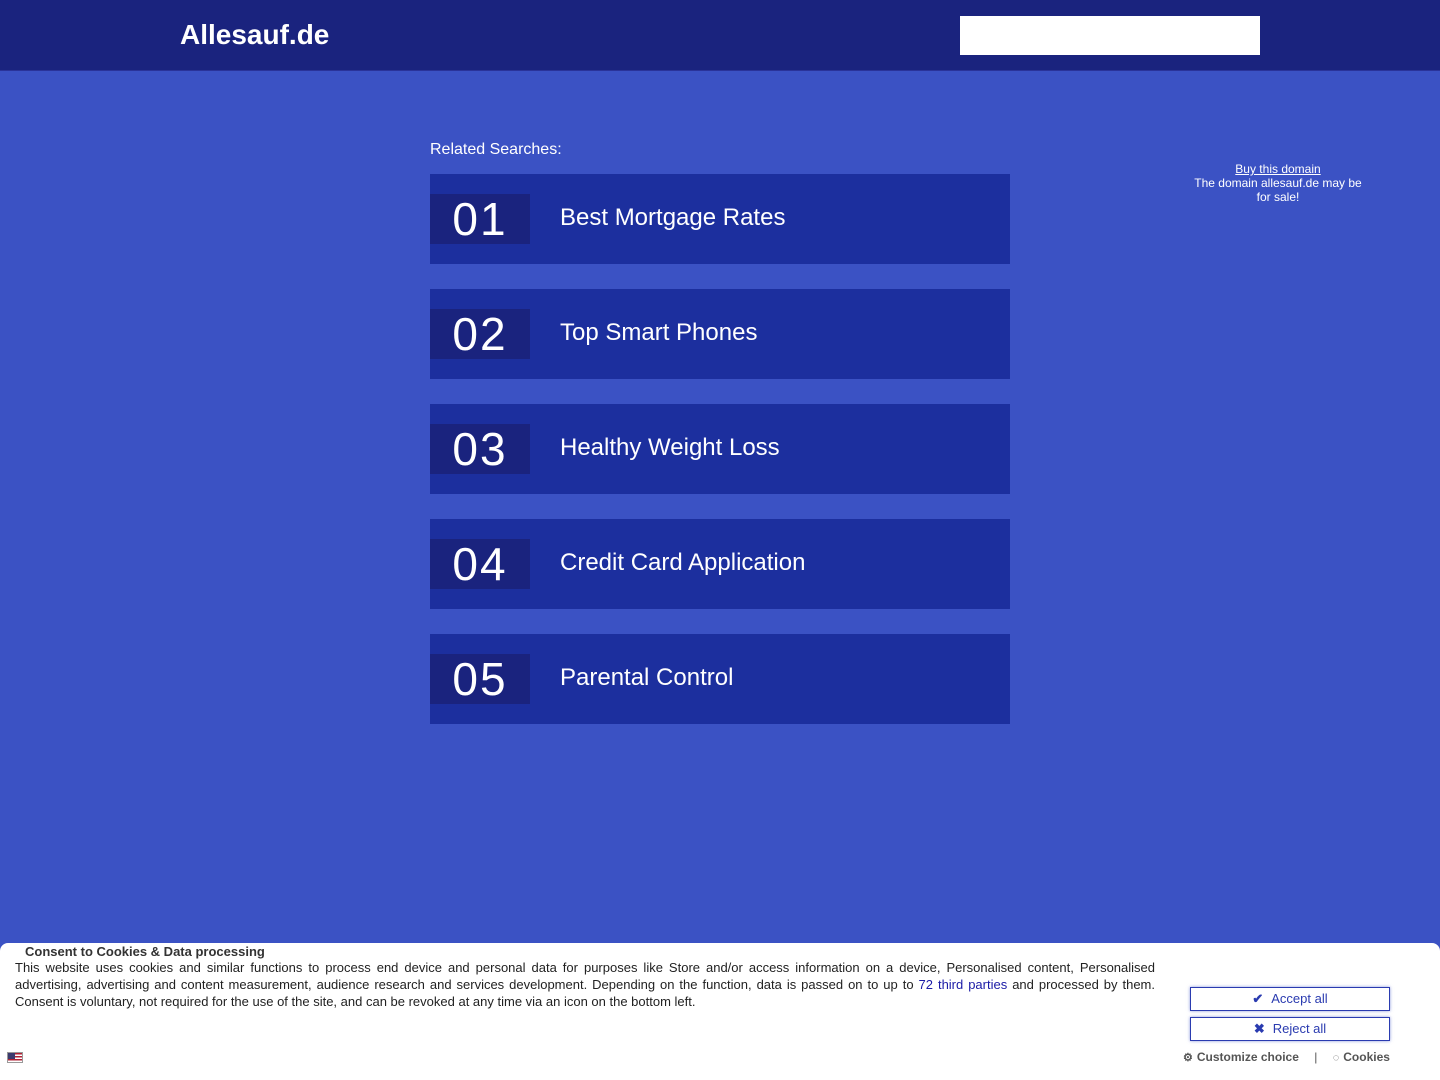 Image resolution: width=1440 pixels, height=1080 pixels. Describe the element at coordinates (963, 984) in the screenshot. I see `third-parties-link: 72 third parties` at that location.